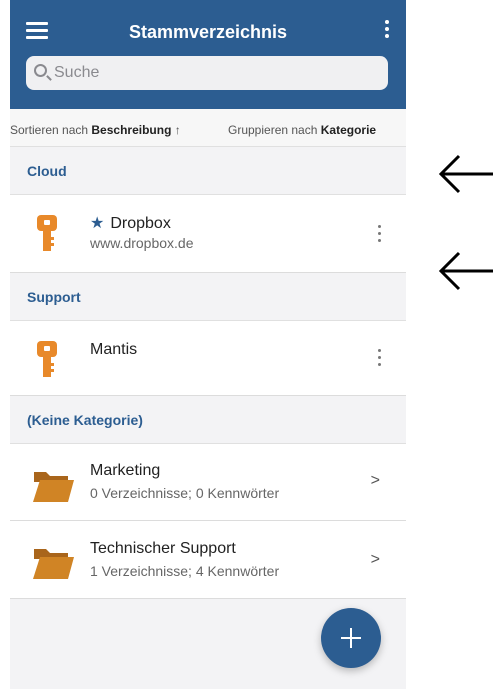 The width and height of the screenshot is (494, 689). I want to click on group-prefix: Gruppieren nach, so click(273, 130).